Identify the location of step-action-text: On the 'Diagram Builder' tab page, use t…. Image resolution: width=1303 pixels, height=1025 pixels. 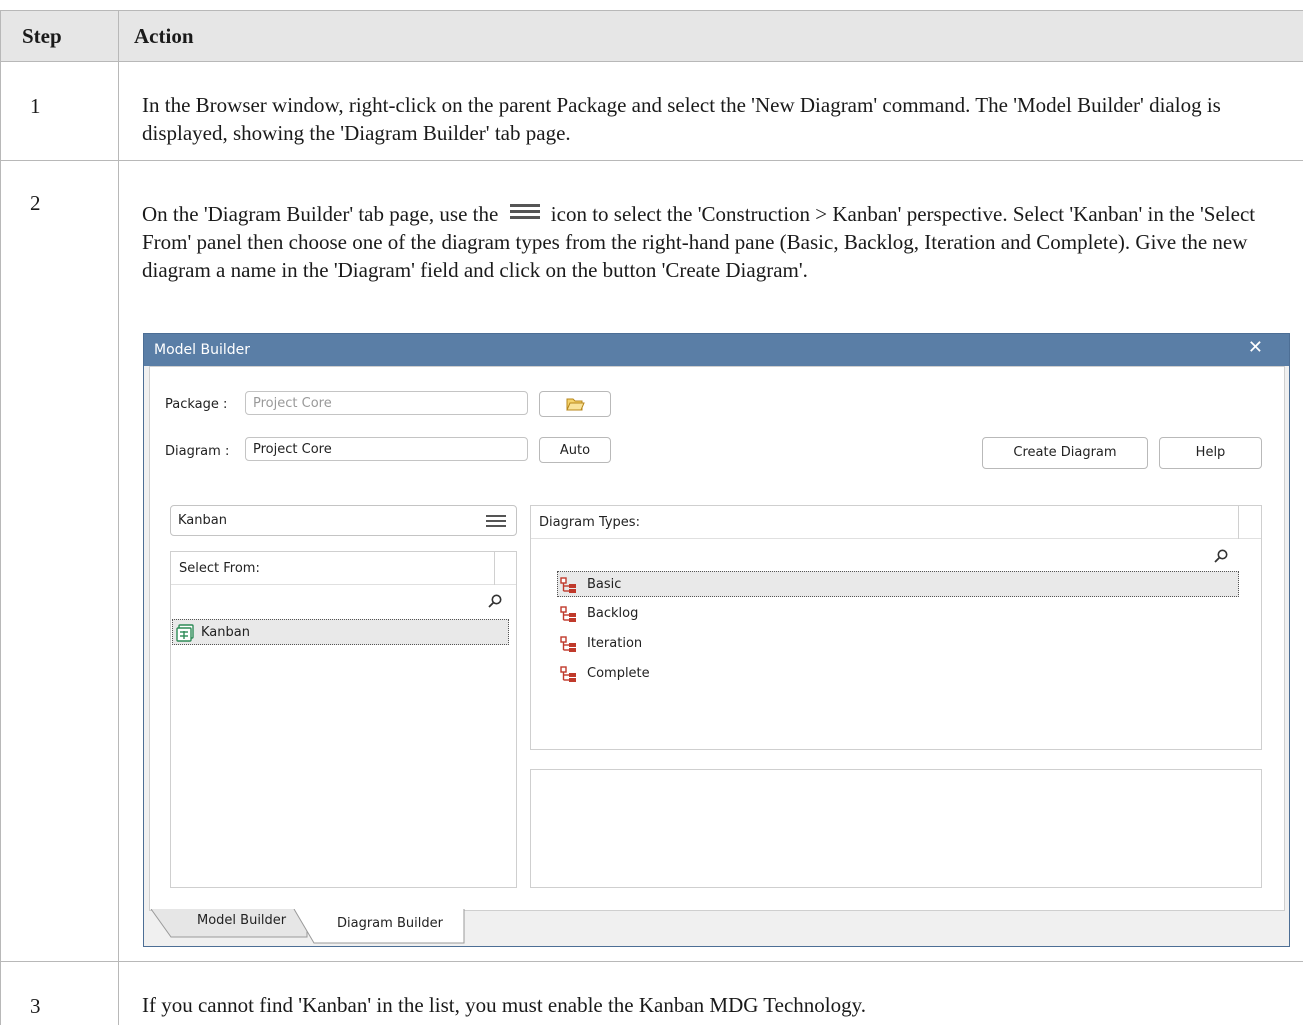
(702, 242).